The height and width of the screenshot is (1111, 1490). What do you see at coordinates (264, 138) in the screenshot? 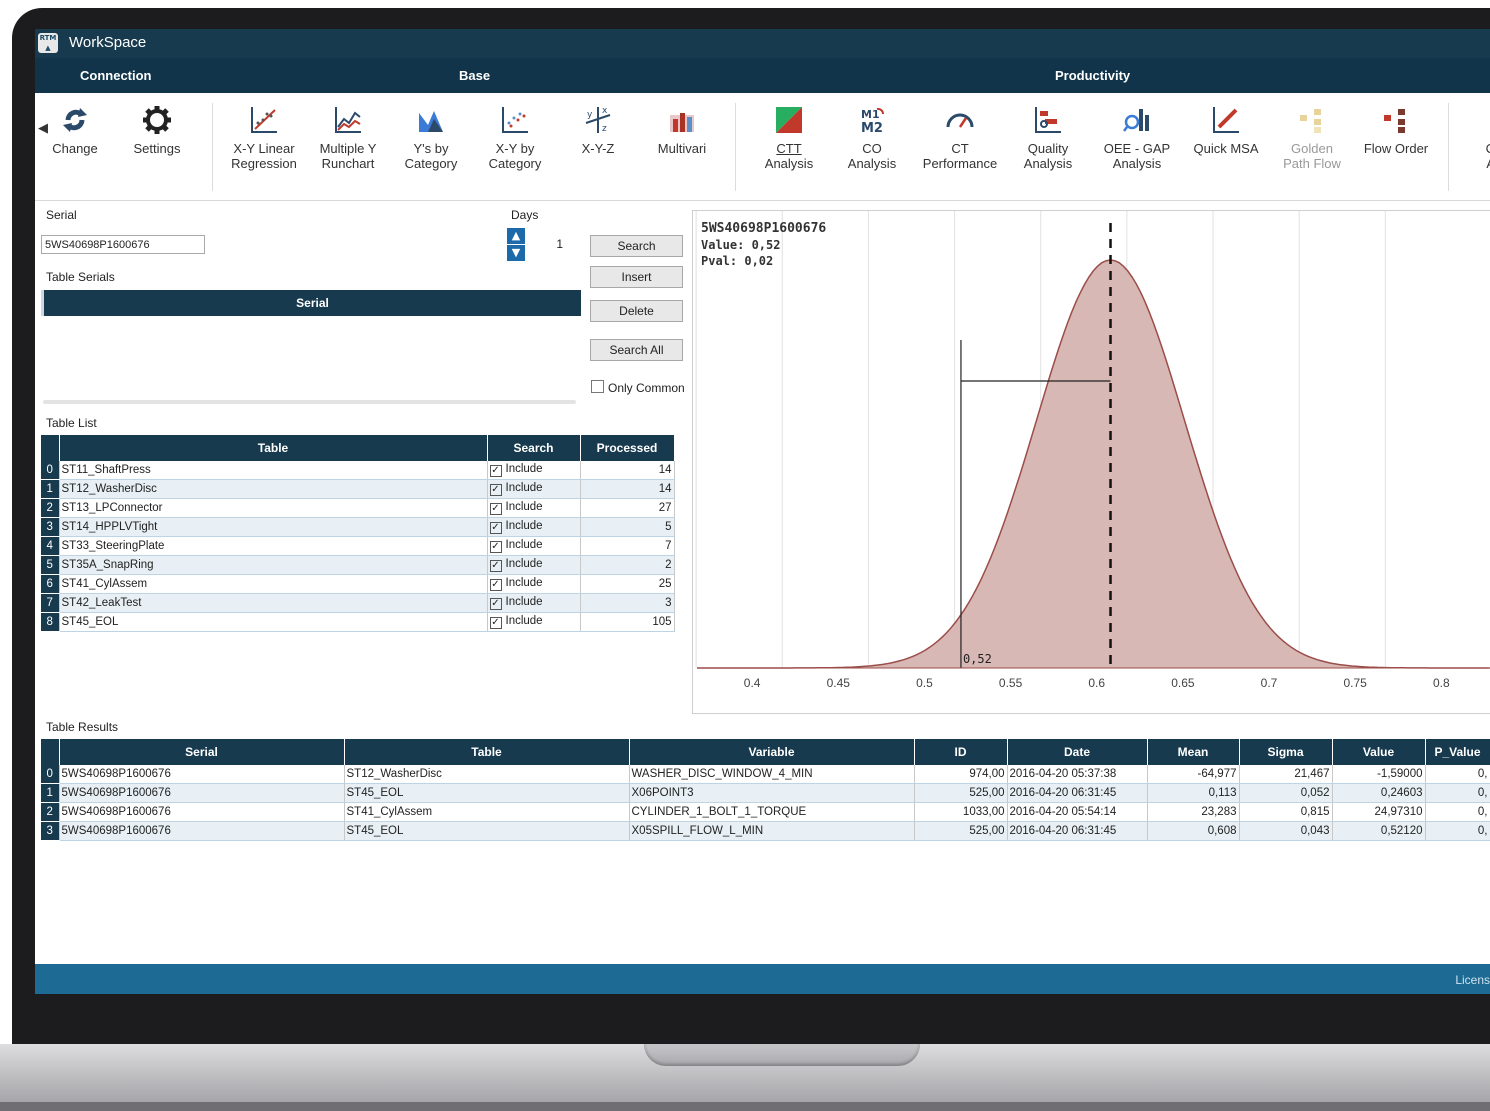
I see `xy-linear-regression-button: X-Y Linear Regression` at bounding box center [264, 138].